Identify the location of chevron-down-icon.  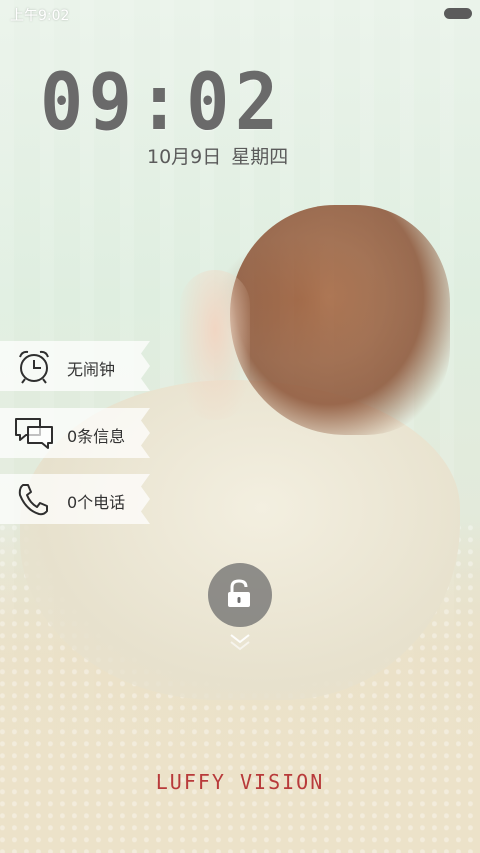
(240, 642).